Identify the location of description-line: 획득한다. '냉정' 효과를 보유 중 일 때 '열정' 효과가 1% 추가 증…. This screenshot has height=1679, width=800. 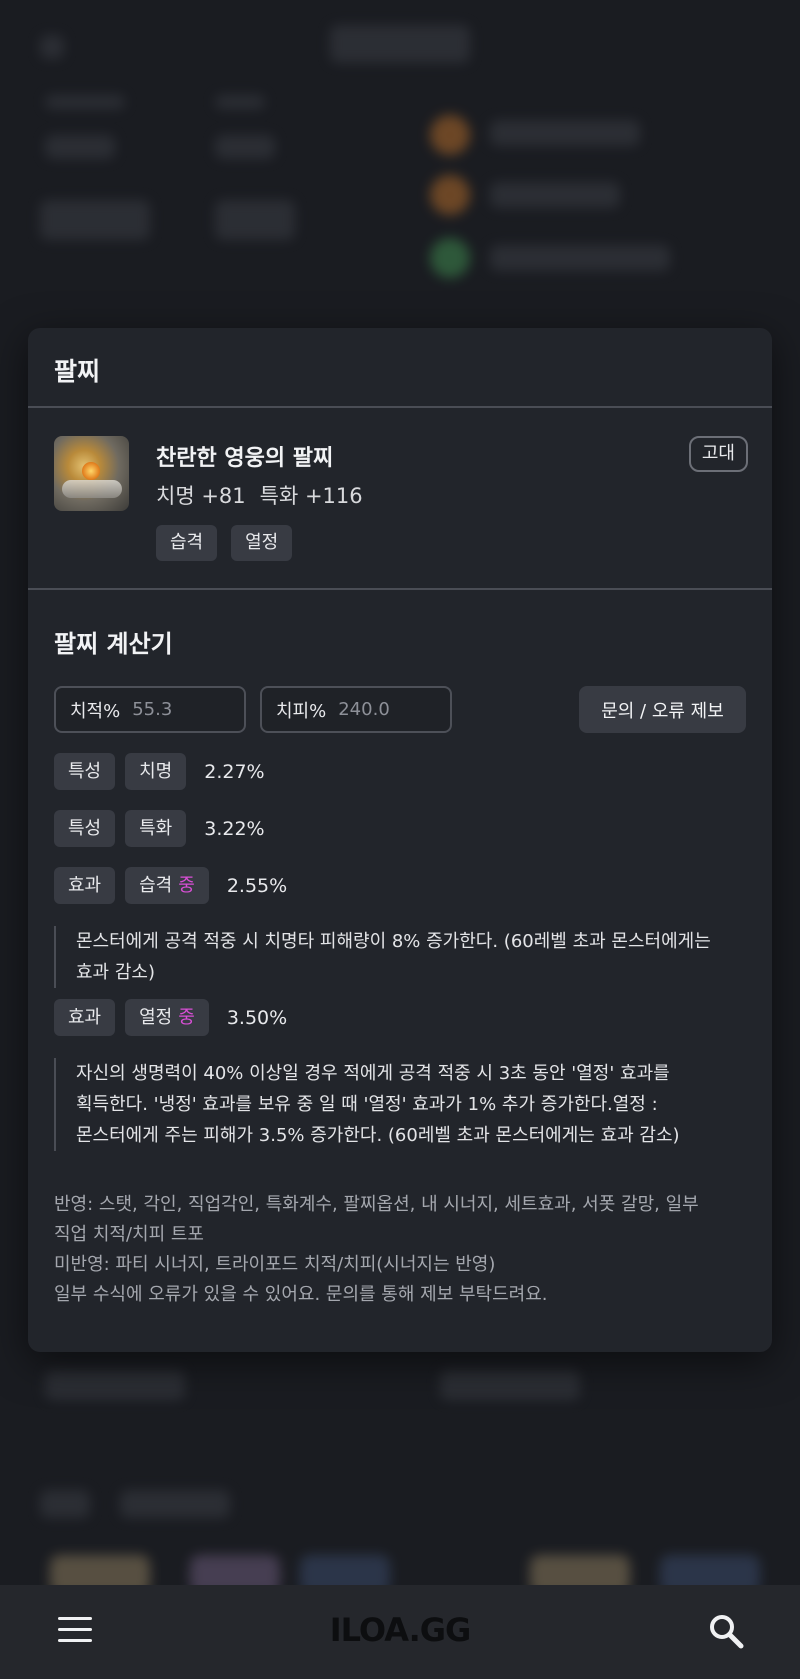
(367, 1104).